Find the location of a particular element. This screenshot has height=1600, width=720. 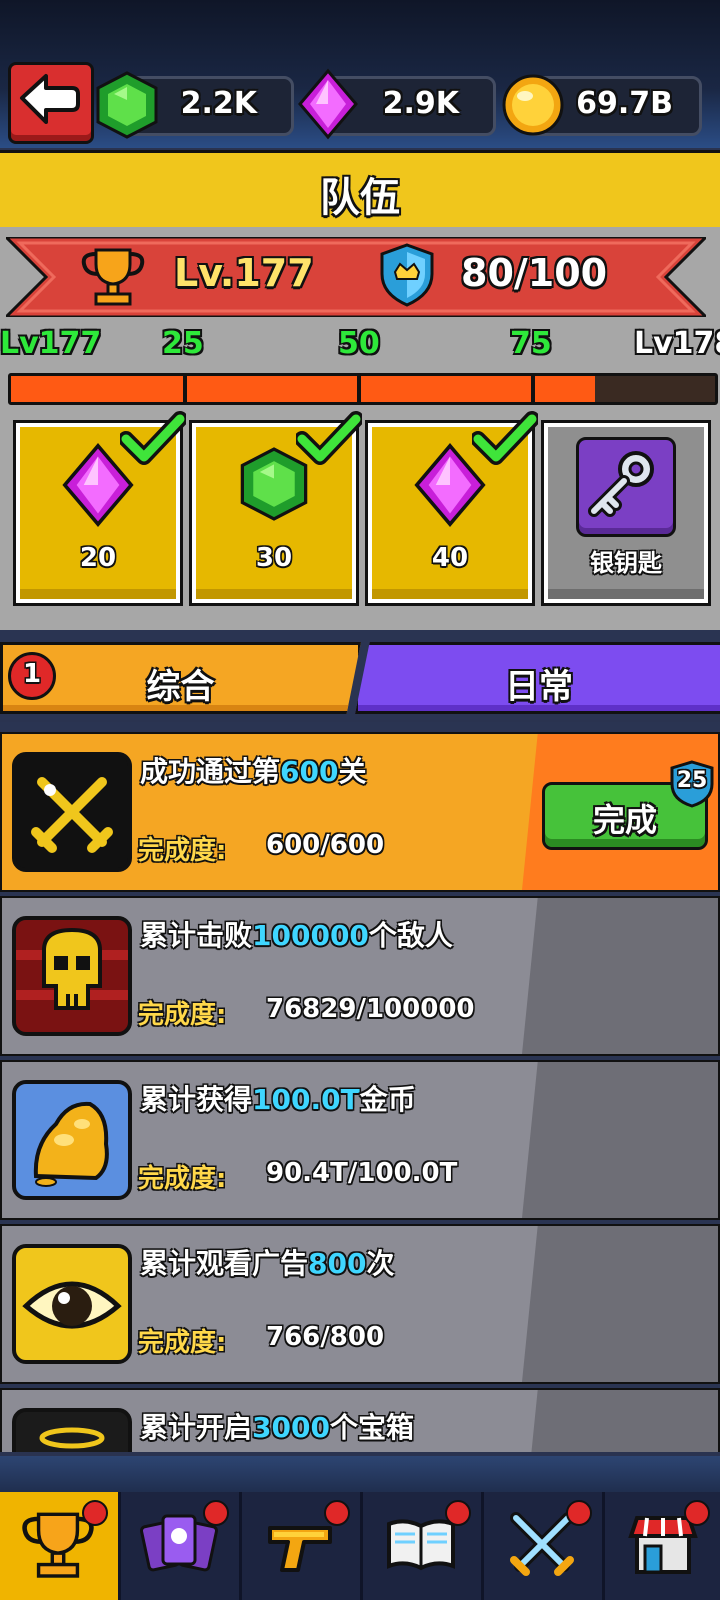

quest-reward-shield: 25 is located at coordinates (692, 786).